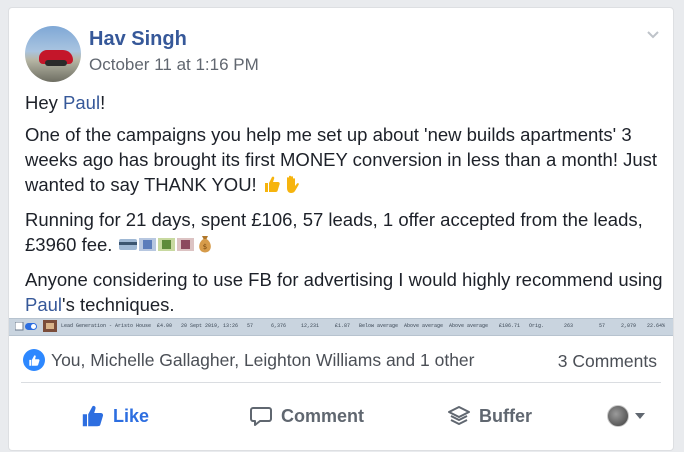 The width and height of the screenshot is (684, 452). I want to click on strip-cell: 20 Sept 2019, 13:26, so click(210, 326).